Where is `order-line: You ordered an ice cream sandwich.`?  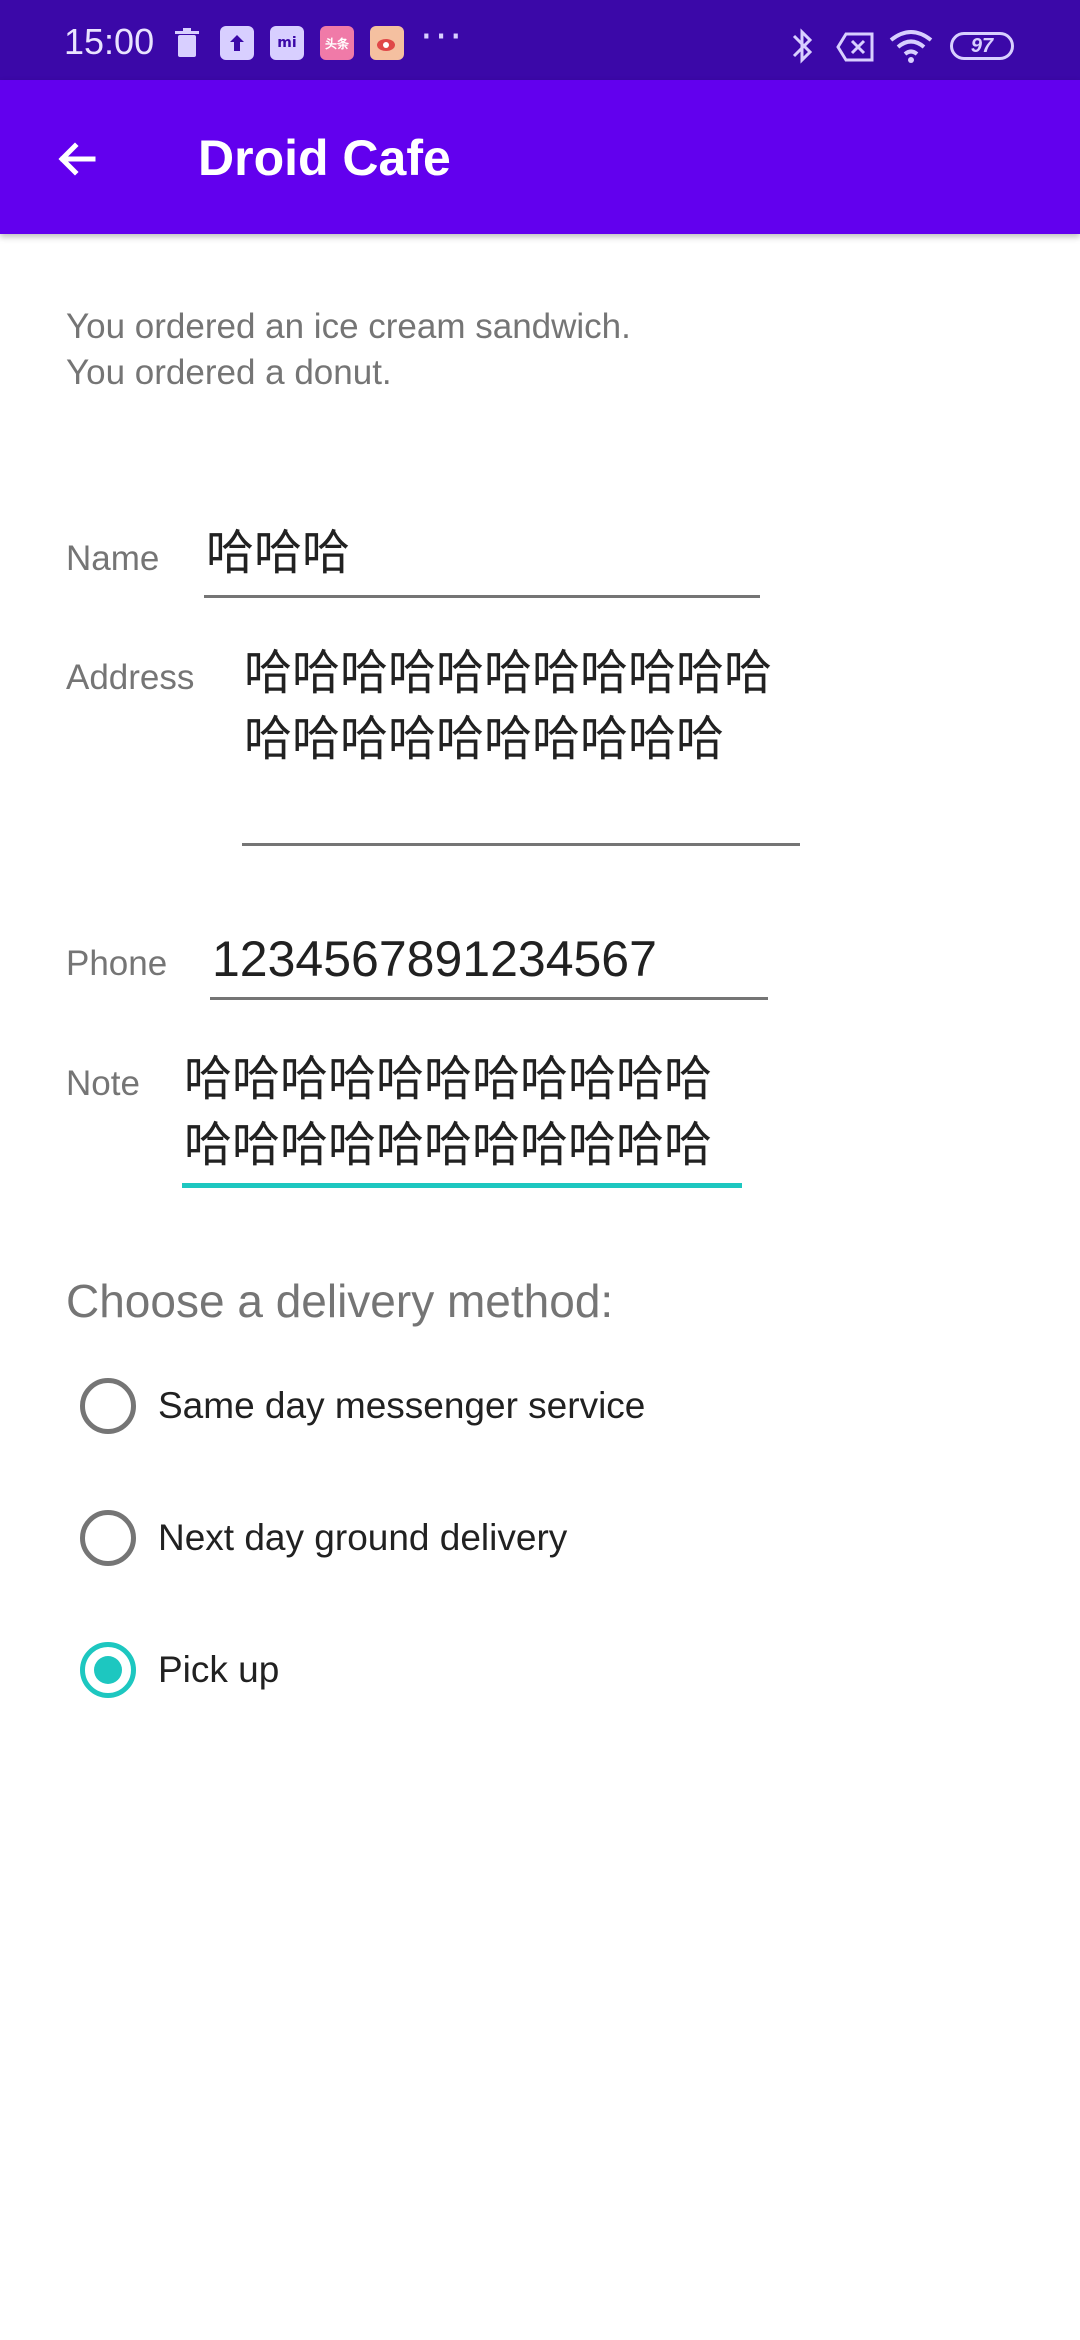
order-line: You ordered an ice cream sandwich. is located at coordinates (348, 326).